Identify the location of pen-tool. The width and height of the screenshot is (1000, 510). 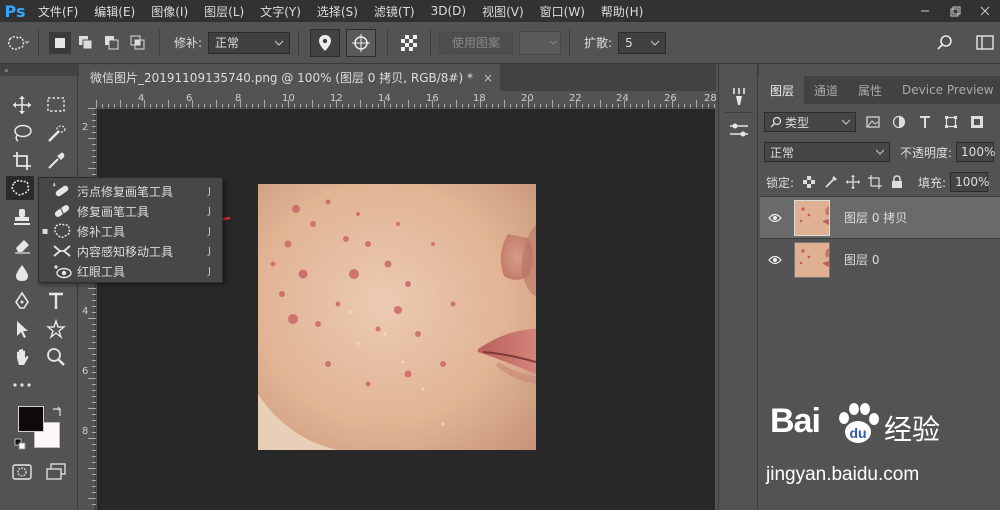
(22, 301).